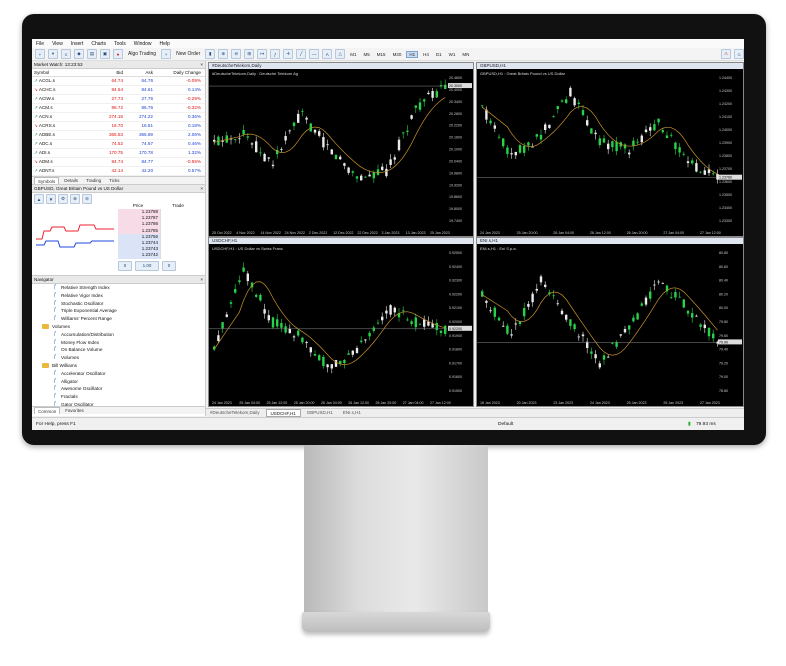 The image size is (786, 666). What do you see at coordinates (188, 54) in the screenshot?
I see `new-order-button: New Order` at bounding box center [188, 54].